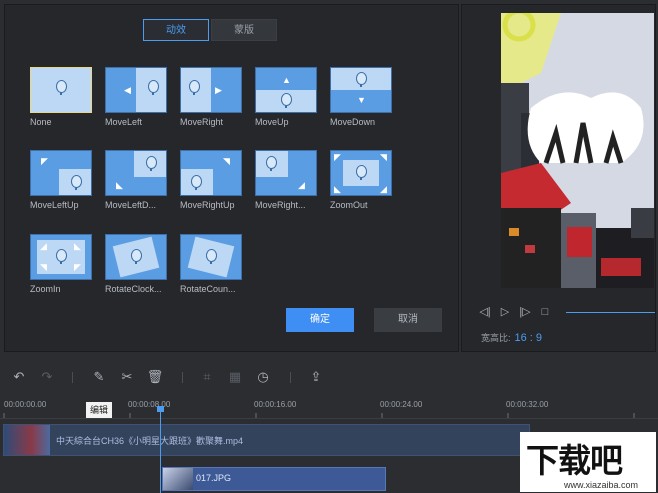  What do you see at coordinates (226, 161) in the screenshot?
I see `arrow-up-right-icon: ◥` at bounding box center [226, 161].